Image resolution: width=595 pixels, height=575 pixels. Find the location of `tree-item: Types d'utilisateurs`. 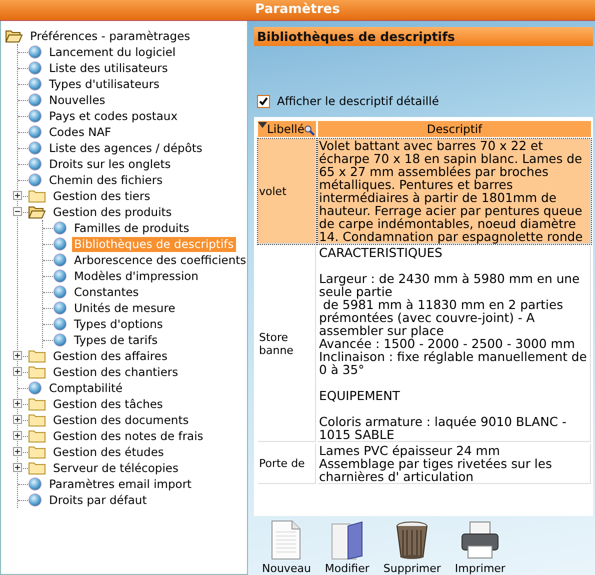

tree-item: Types d'utilisateurs is located at coordinates (104, 84).